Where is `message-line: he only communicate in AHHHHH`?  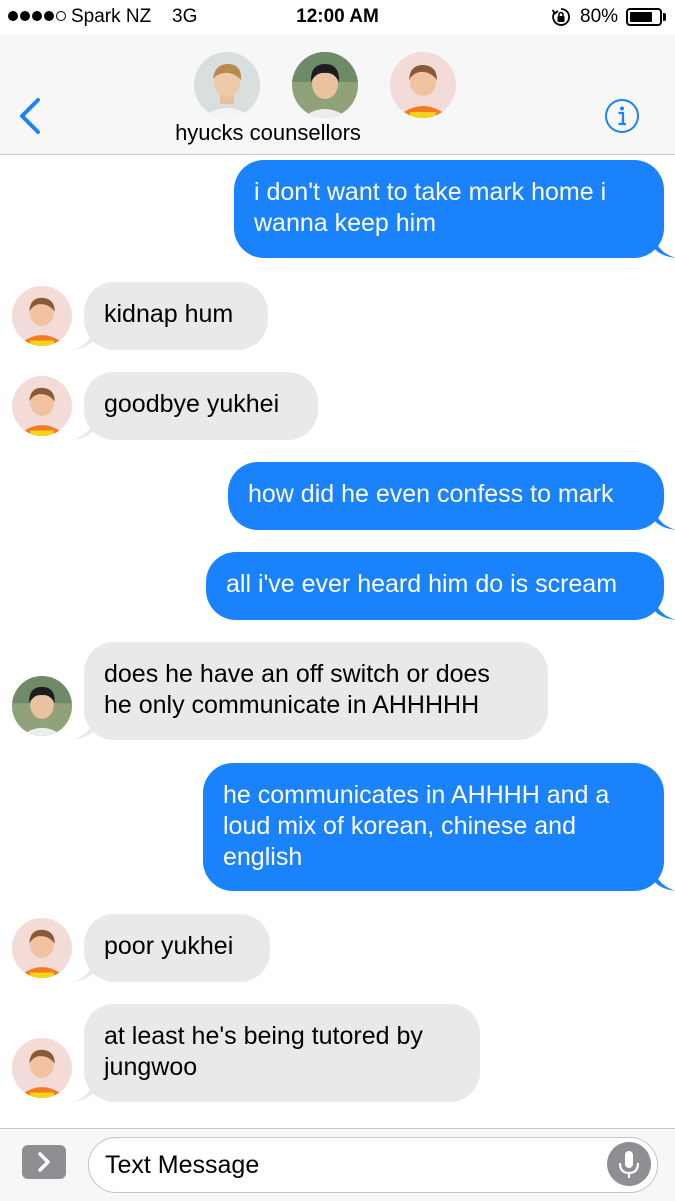
message-line: he only communicate in AHHHHH is located at coordinates (292, 705).